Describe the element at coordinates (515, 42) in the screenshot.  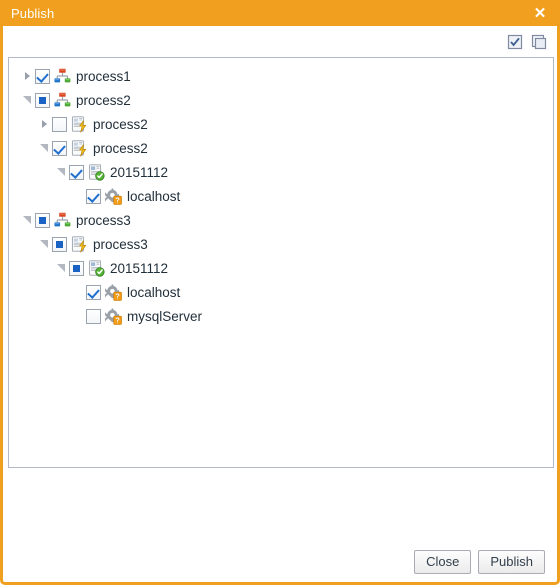
I see `select-all-checkbox-icon` at that location.